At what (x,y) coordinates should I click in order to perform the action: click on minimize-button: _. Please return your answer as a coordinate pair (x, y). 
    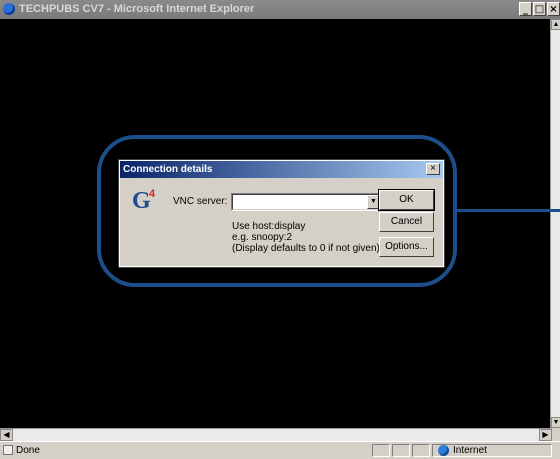
    Looking at the image, I should click on (525, 9).